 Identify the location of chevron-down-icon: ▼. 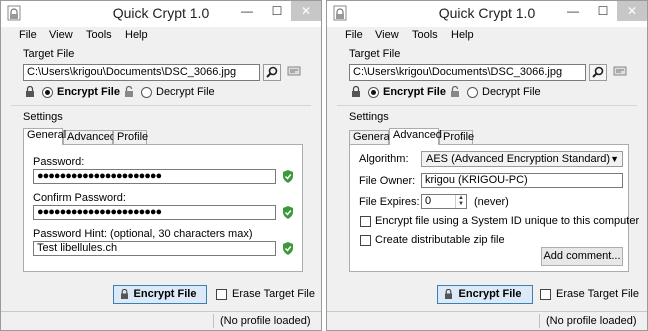
(614, 159).